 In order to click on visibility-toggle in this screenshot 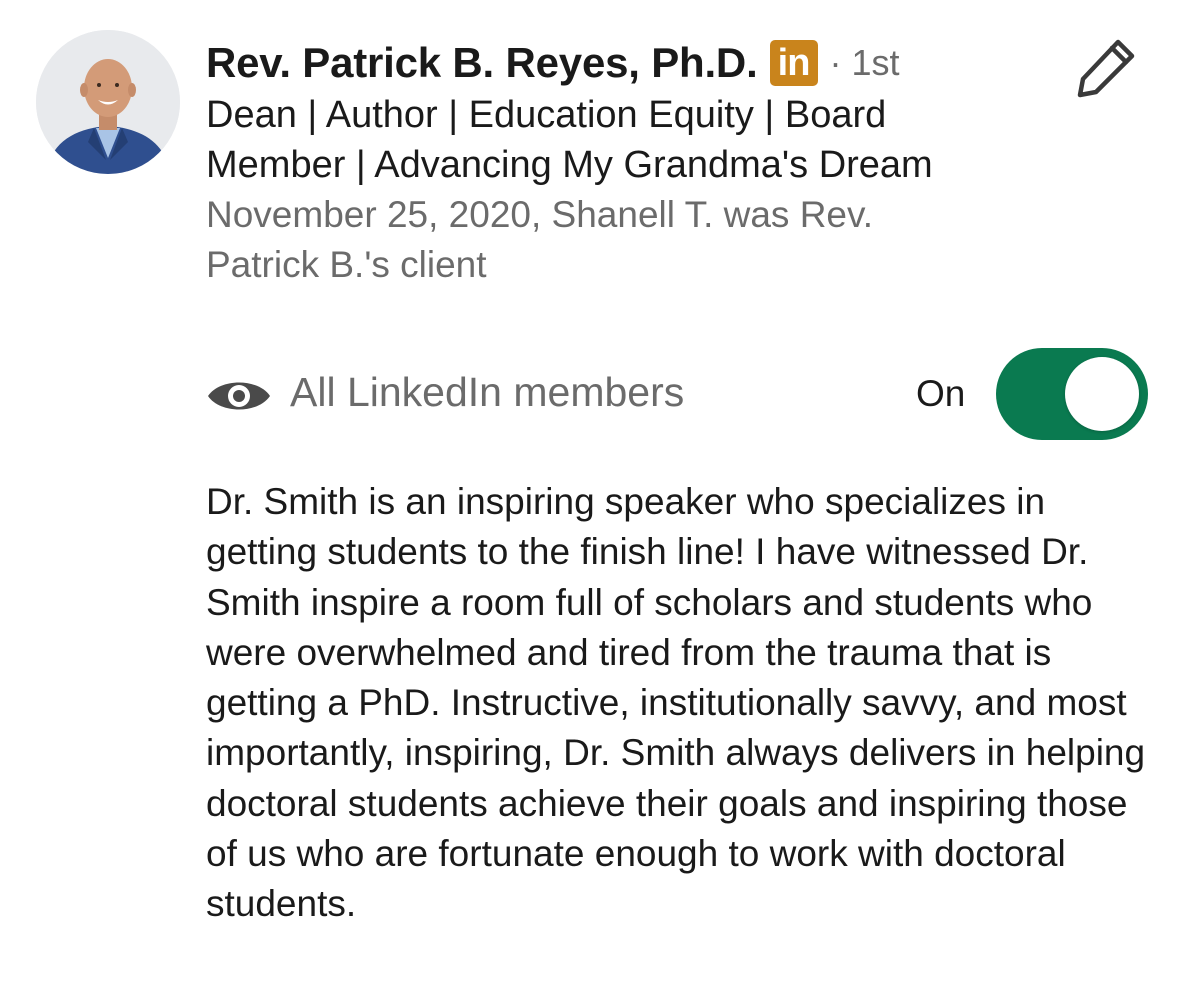, I will do `click(1072, 394)`.